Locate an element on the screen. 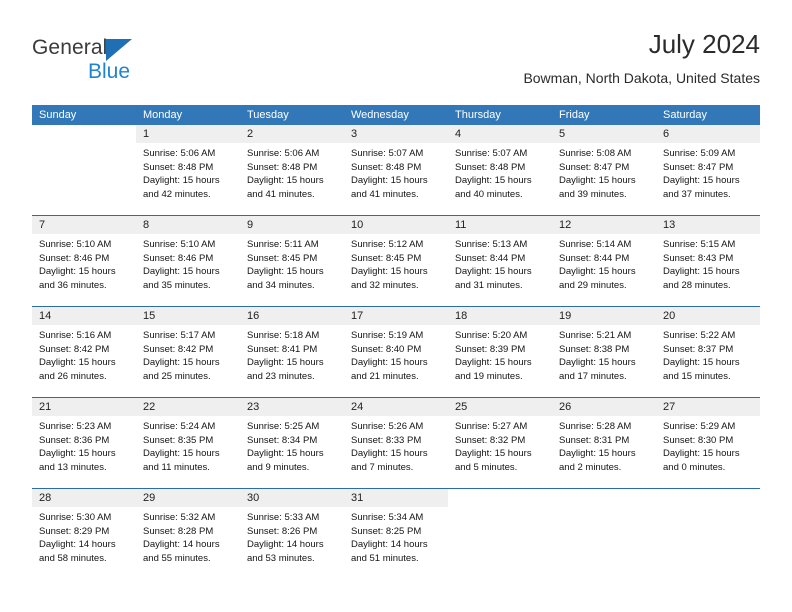 The width and height of the screenshot is (792, 612). sunrise-text: Sunrise: 5:14 AM is located at coordinates (595, 244).